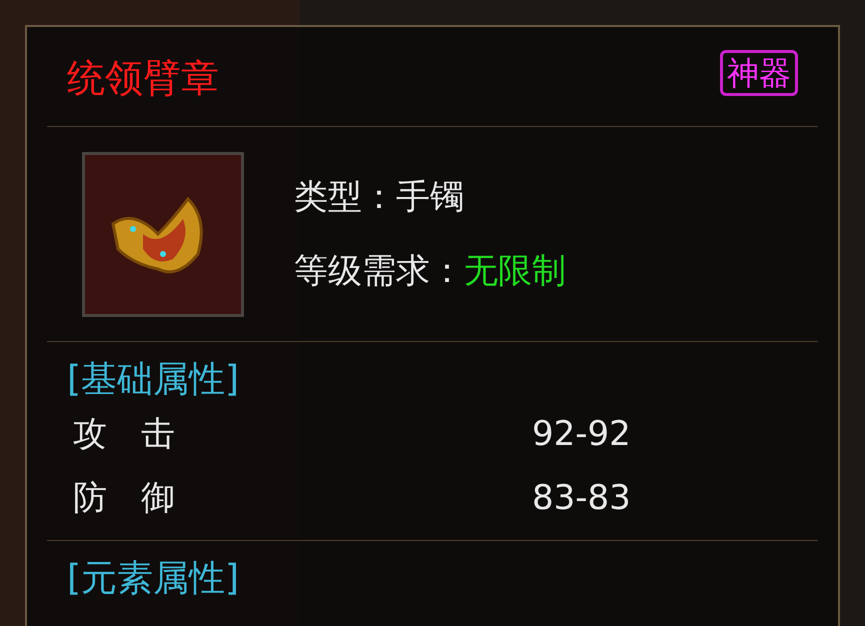 The image size is (865, 626). I want to click on rarity-badge: 神器, so click(759, 73).